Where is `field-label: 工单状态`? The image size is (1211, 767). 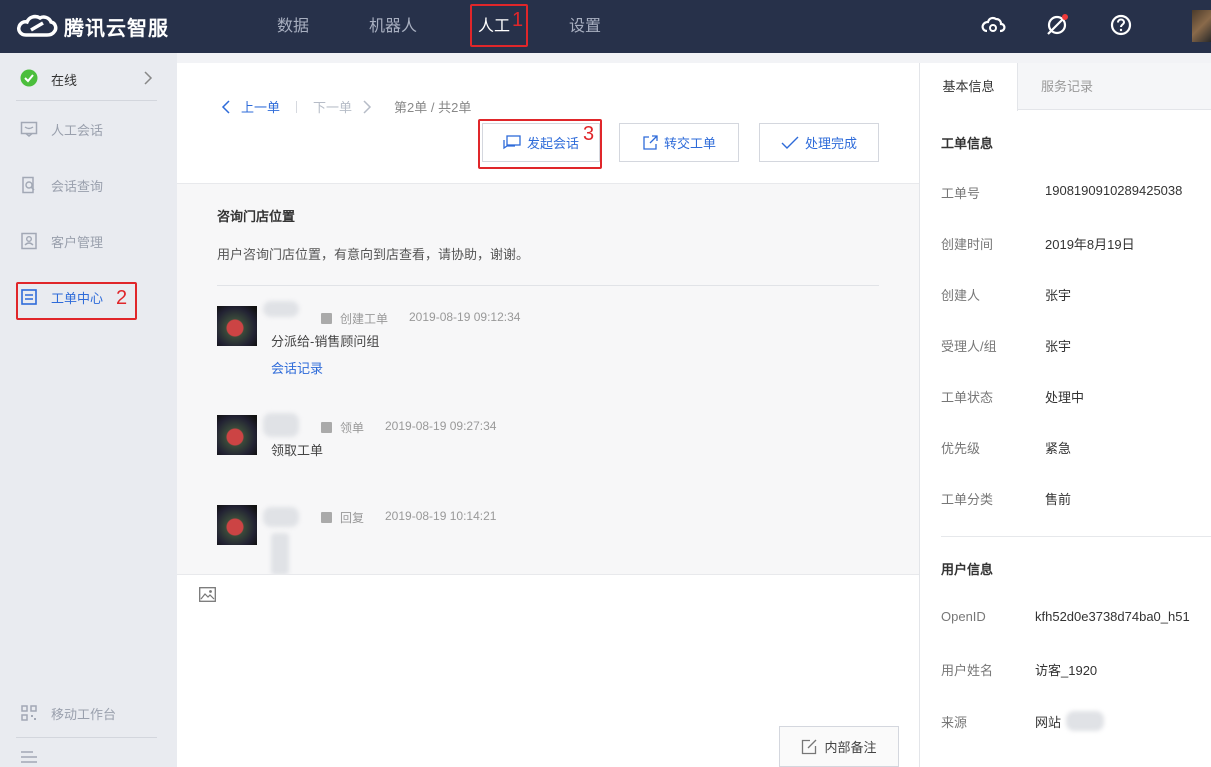
field-label: 工单状态 is located at coordinates (967, 397).